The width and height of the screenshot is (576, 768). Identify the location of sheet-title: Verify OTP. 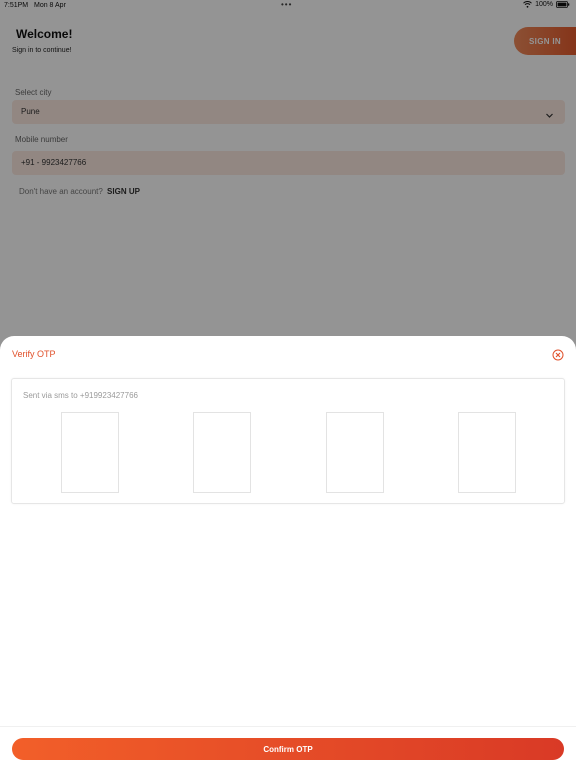
(34, 354).